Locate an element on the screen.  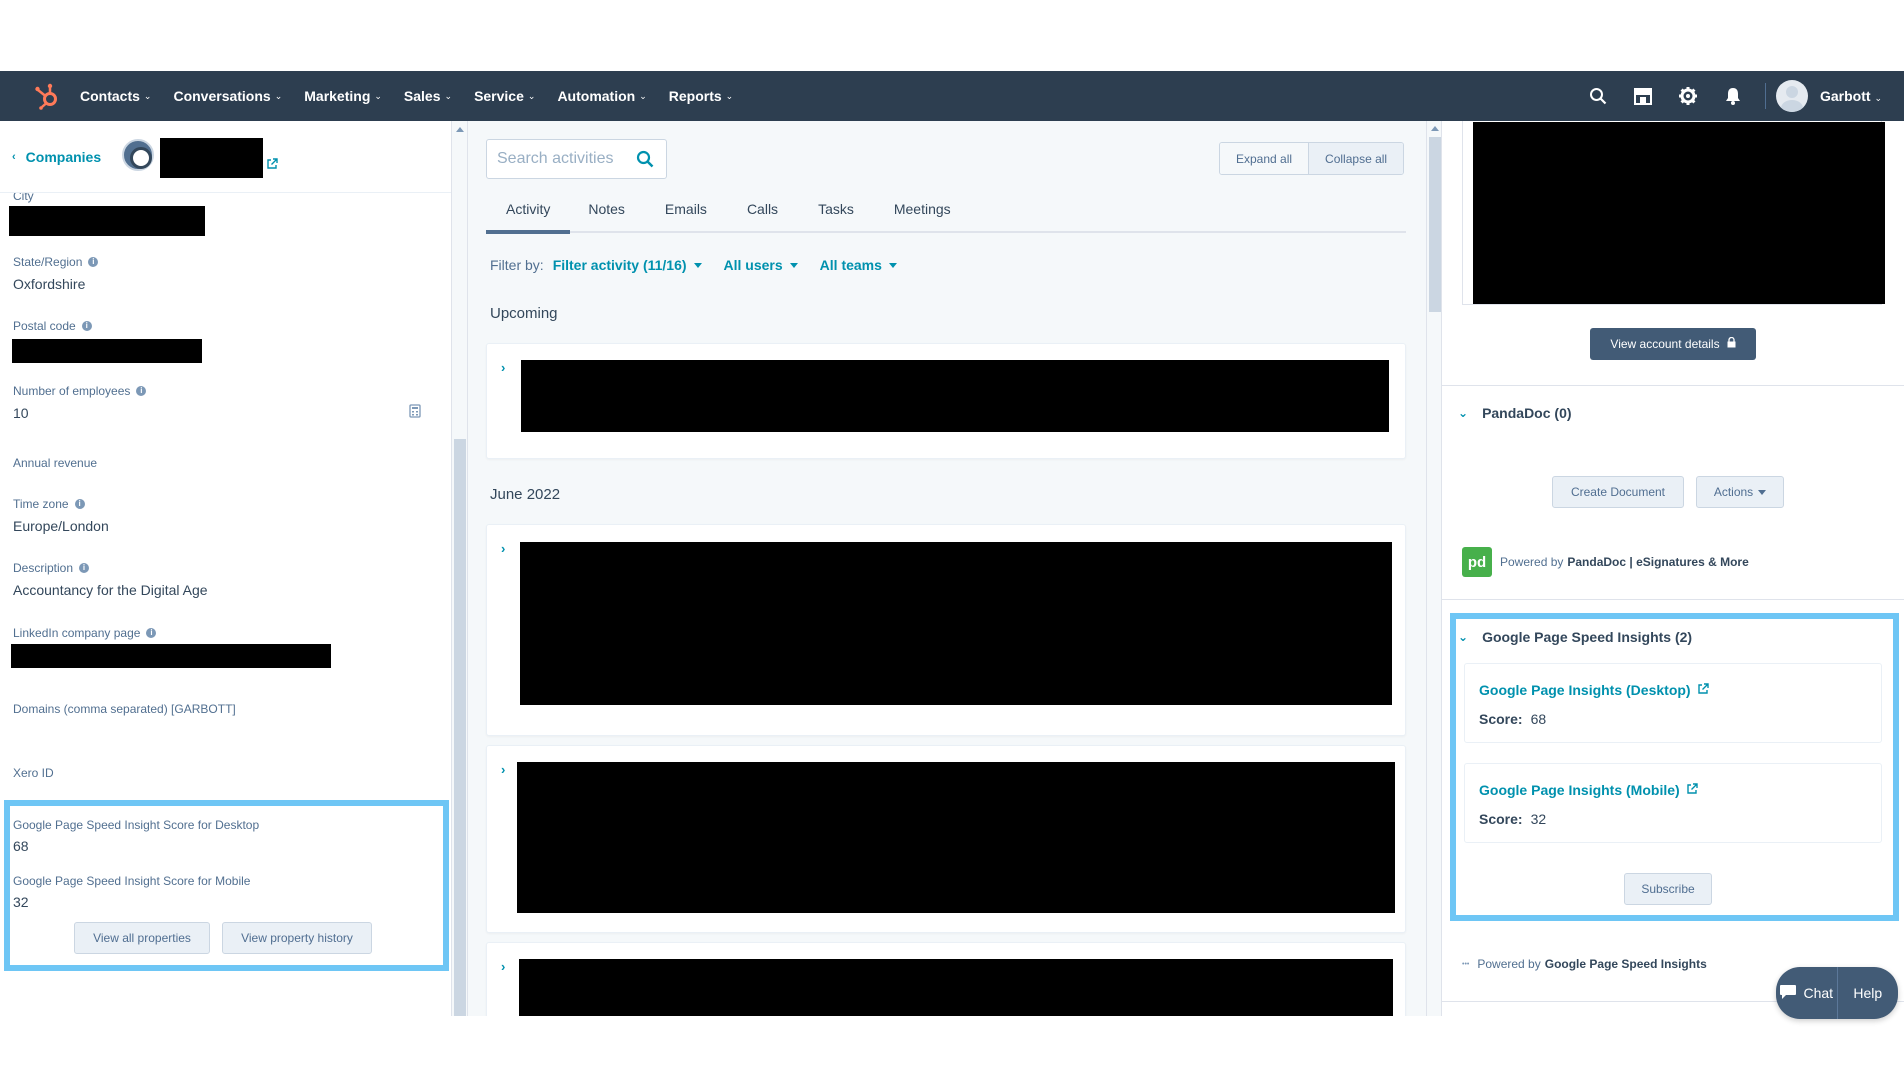
filter-activity-dropdown: Filter activity (11/16) is located at coordinates (627, 265).